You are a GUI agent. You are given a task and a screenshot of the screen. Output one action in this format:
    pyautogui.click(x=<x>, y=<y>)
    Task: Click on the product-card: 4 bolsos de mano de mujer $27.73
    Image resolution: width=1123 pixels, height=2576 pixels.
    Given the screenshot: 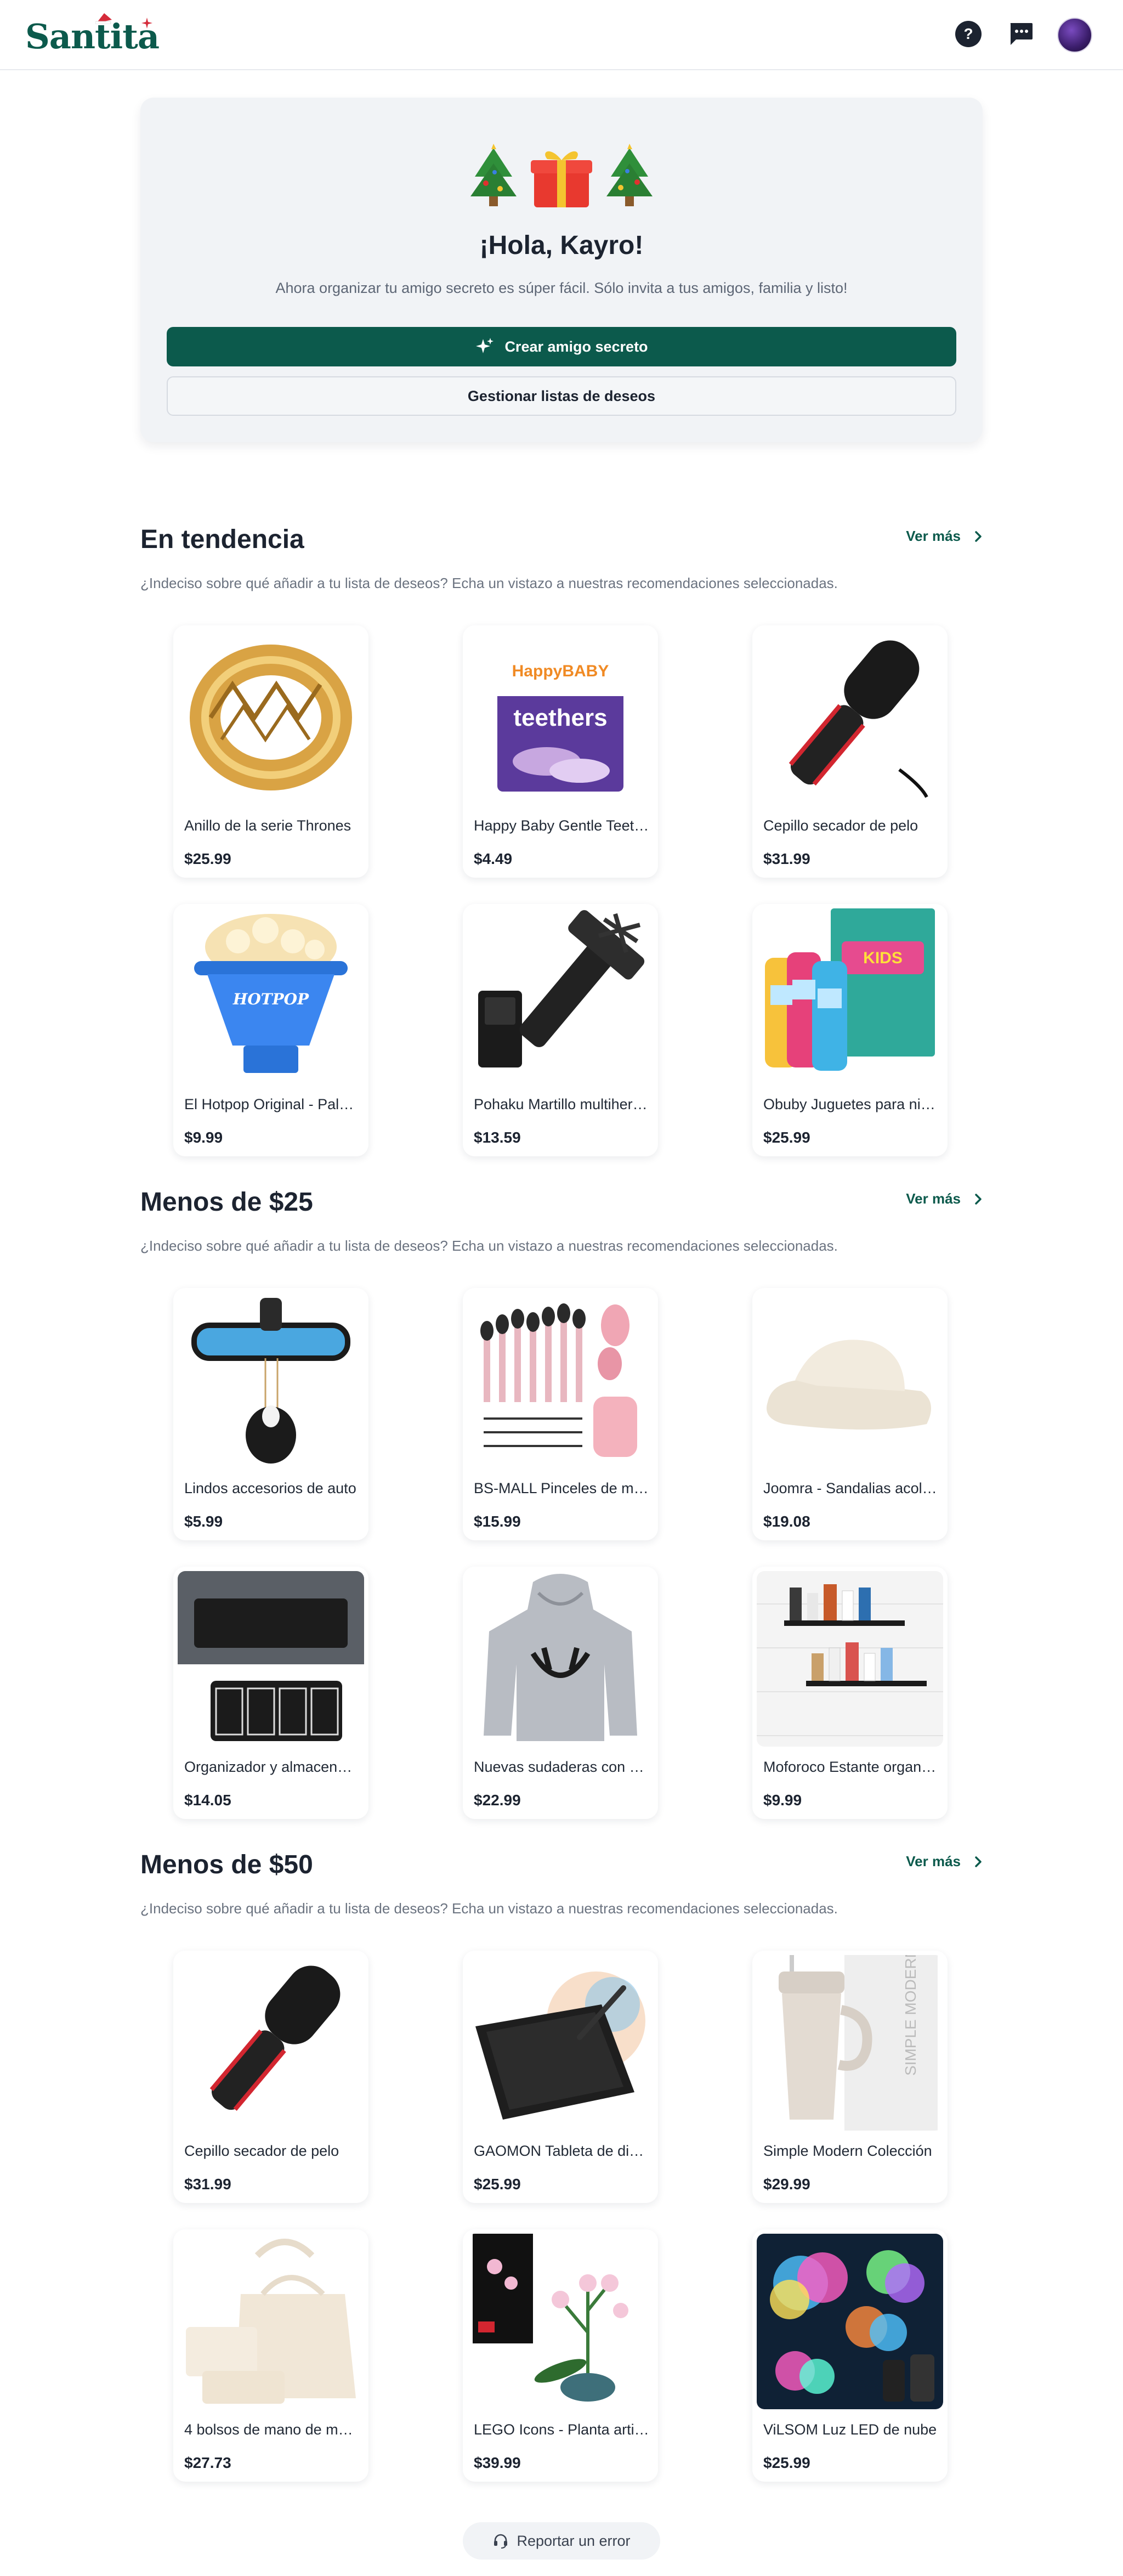 What is the action you would take?
    pyautogui.click(x=270, y=2355)
    